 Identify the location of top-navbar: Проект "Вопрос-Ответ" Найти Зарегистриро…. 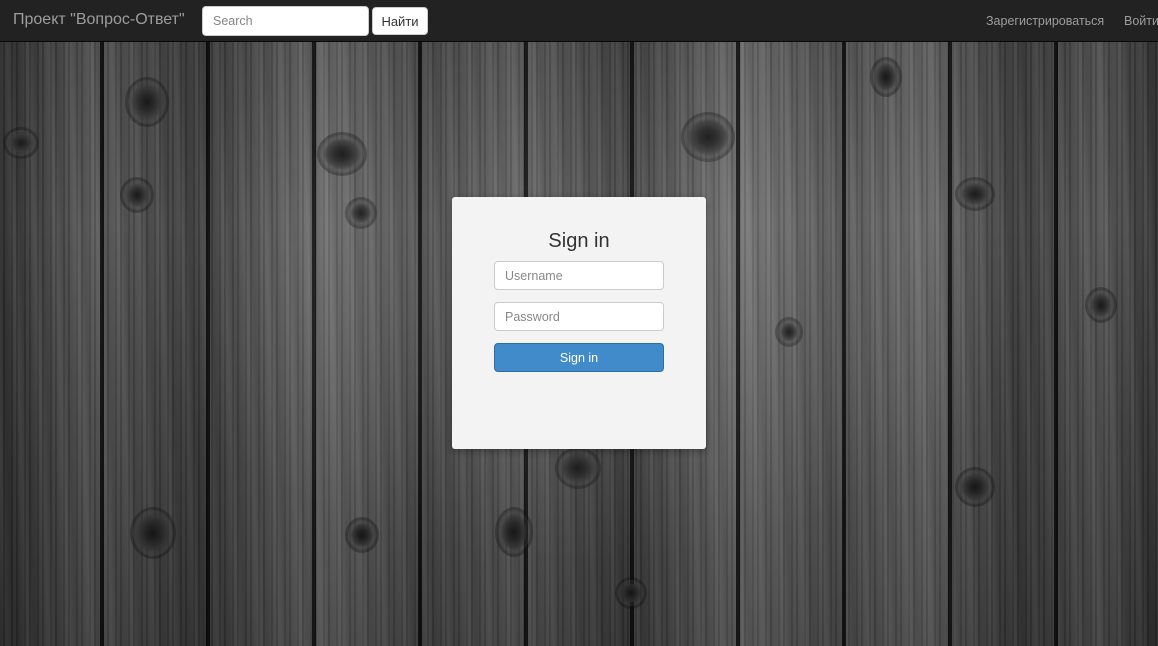
(579, 21).